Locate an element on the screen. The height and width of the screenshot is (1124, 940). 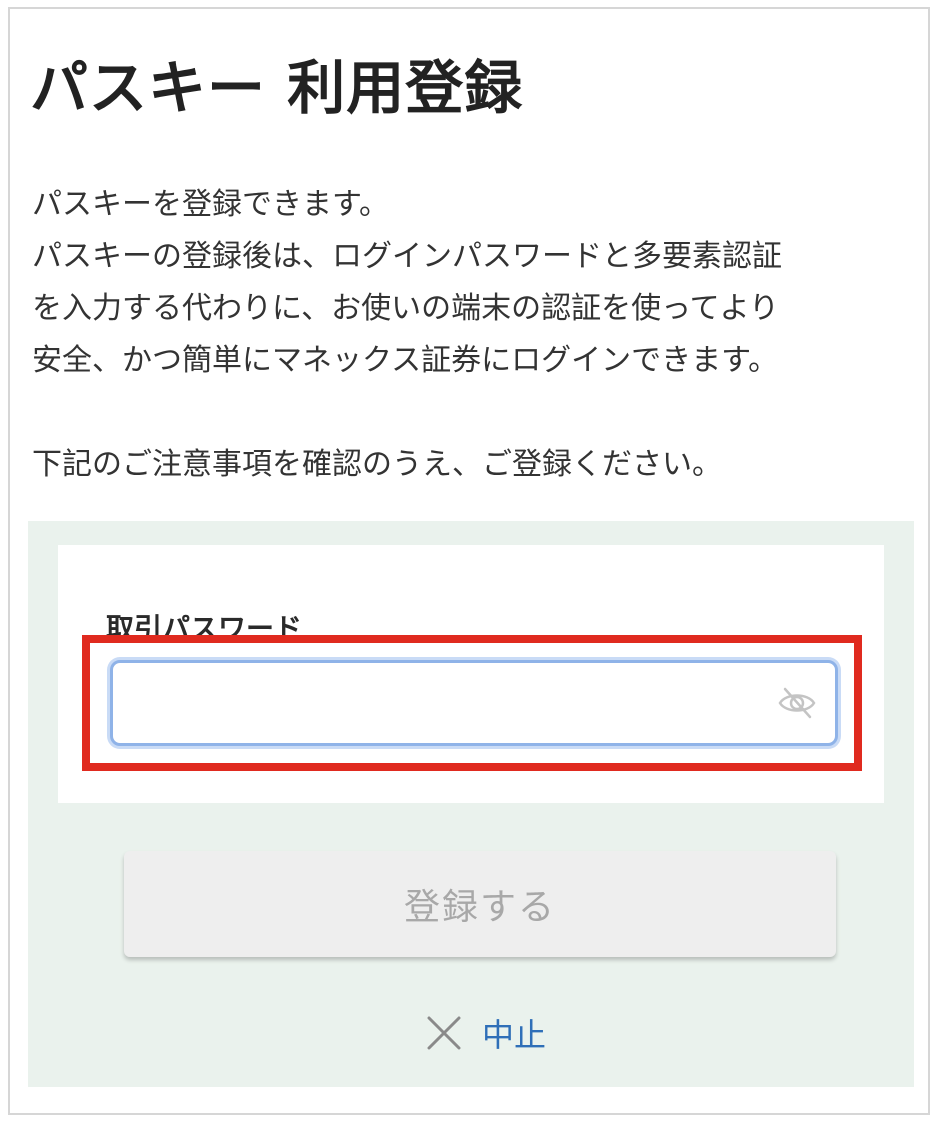
intro-line-3: を入力する代わりに、お使いの端末の認証を使ってより is located at coordinates (405, 308).